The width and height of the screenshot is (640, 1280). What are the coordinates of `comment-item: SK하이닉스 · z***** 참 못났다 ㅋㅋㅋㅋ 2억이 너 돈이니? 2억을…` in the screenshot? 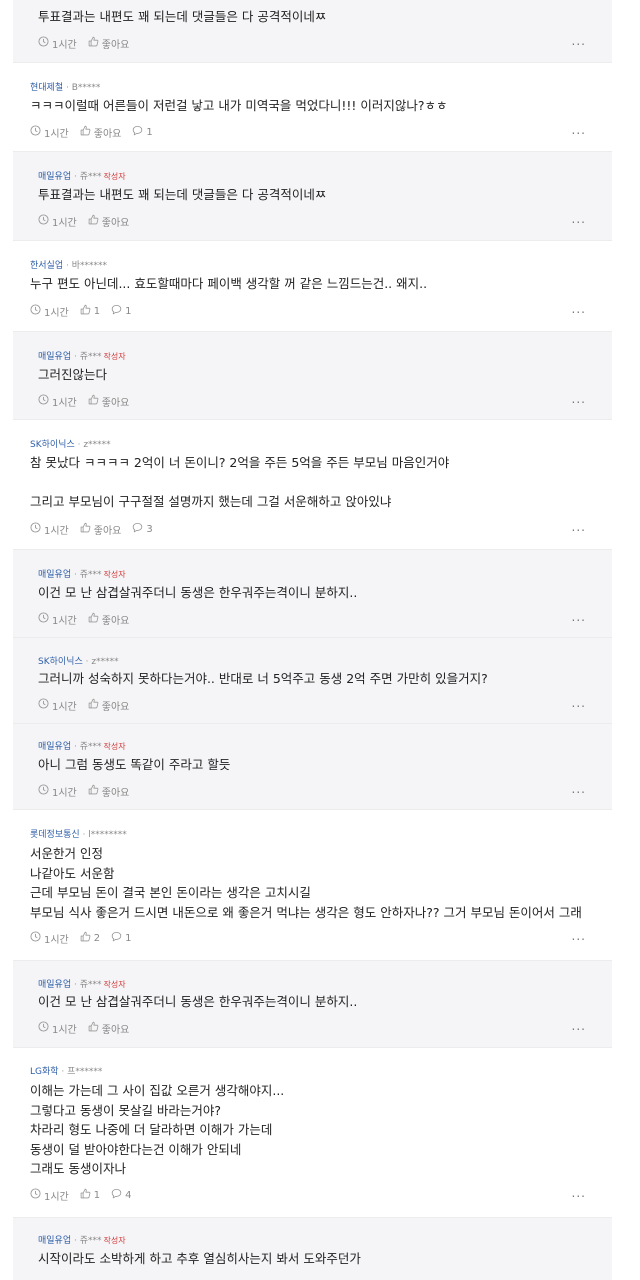 It's located at (312, 485).